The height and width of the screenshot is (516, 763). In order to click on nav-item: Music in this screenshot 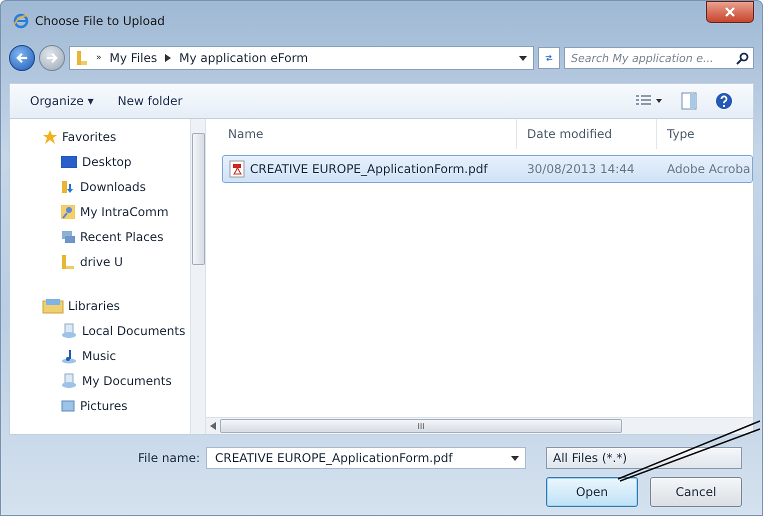, I will do `click(99, 355)`.